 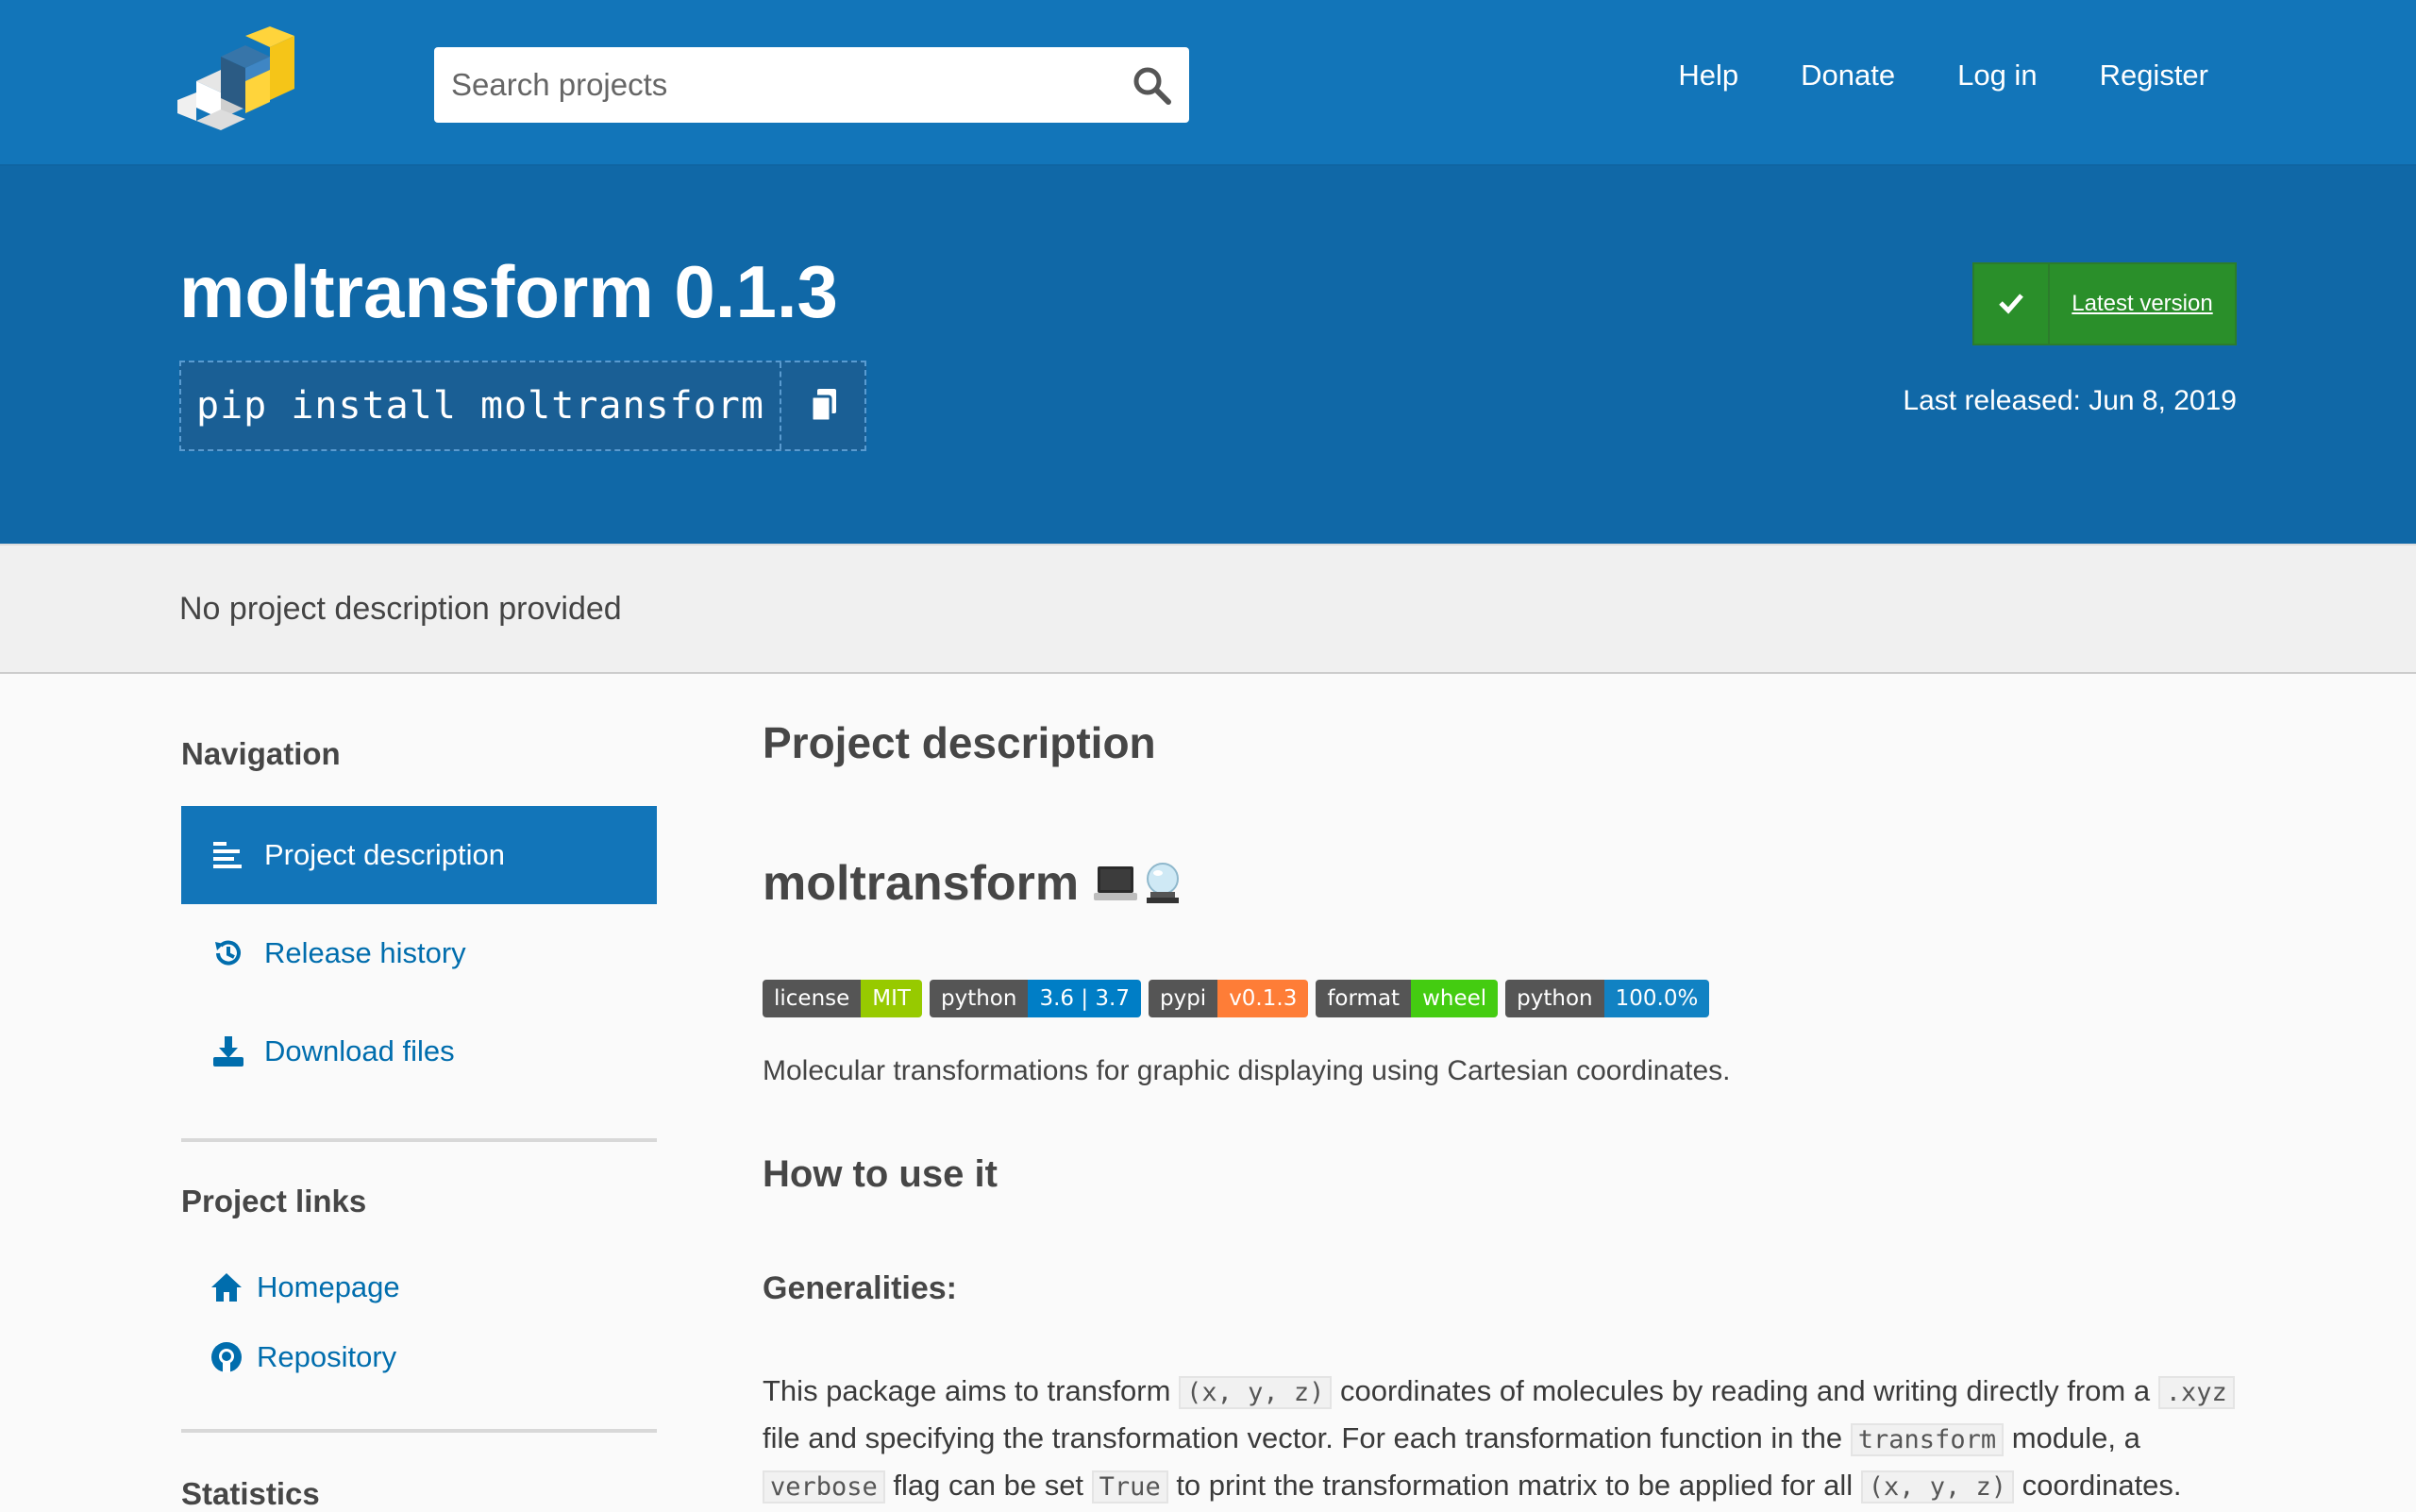 What do you see at coordinates (2196, 1392) in the screenshot?
I see `inline-code: .xyz` at bounding box center [2196, 1392].